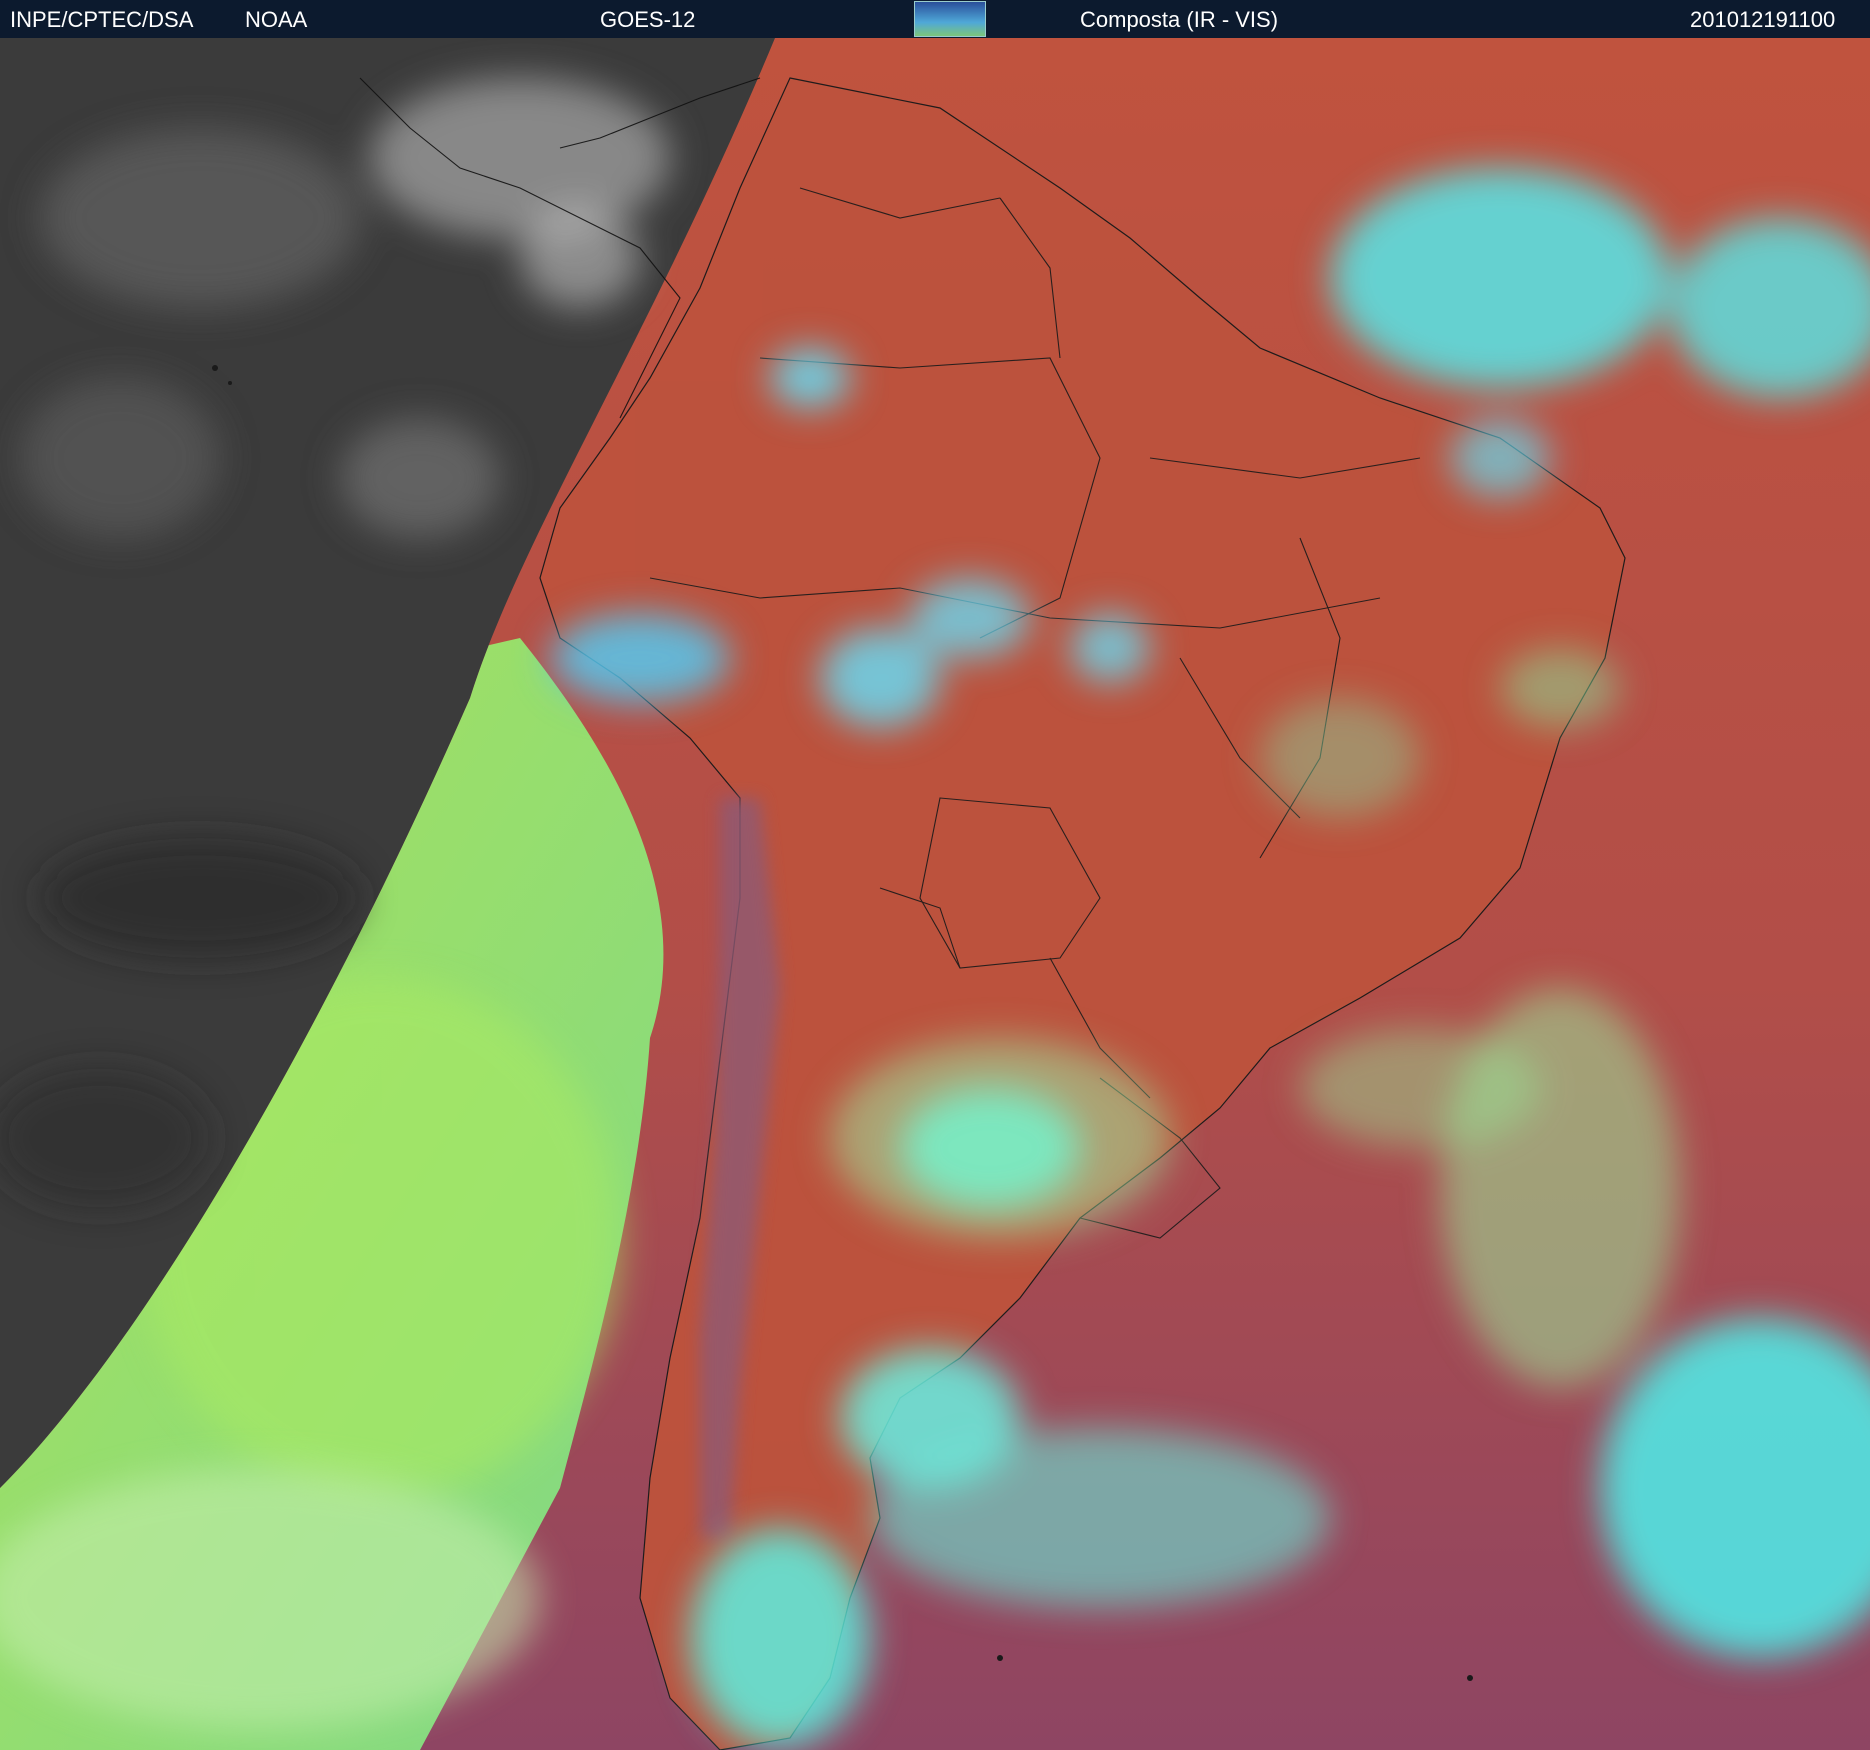  Describe the element at coordinates (1179, 19) in the screenshot. I see `product-label: Composta (IR - VIS)` at that location.